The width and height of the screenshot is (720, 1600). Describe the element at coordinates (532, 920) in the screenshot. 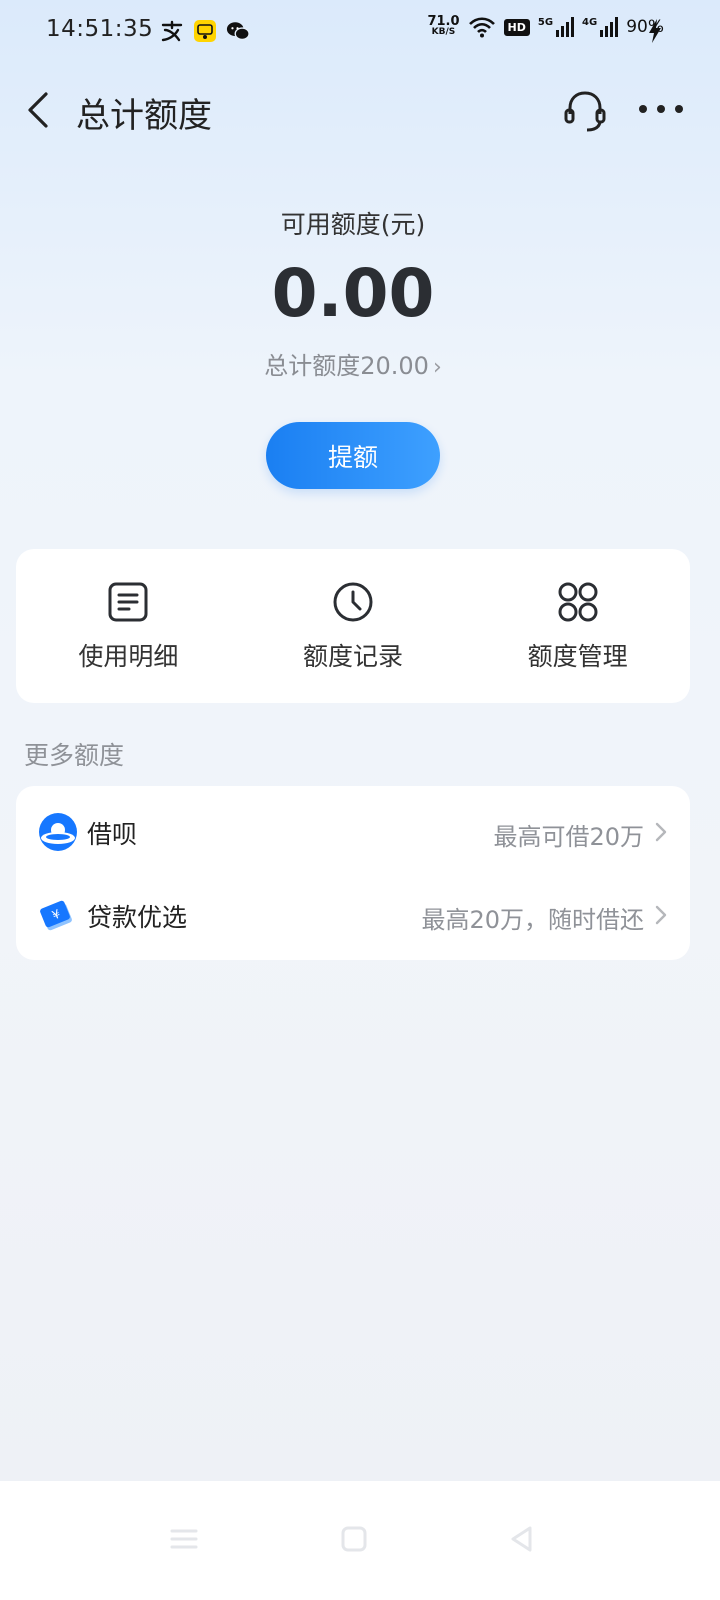

I see `list-item-desc: 最高20万，随时借还` at that location.